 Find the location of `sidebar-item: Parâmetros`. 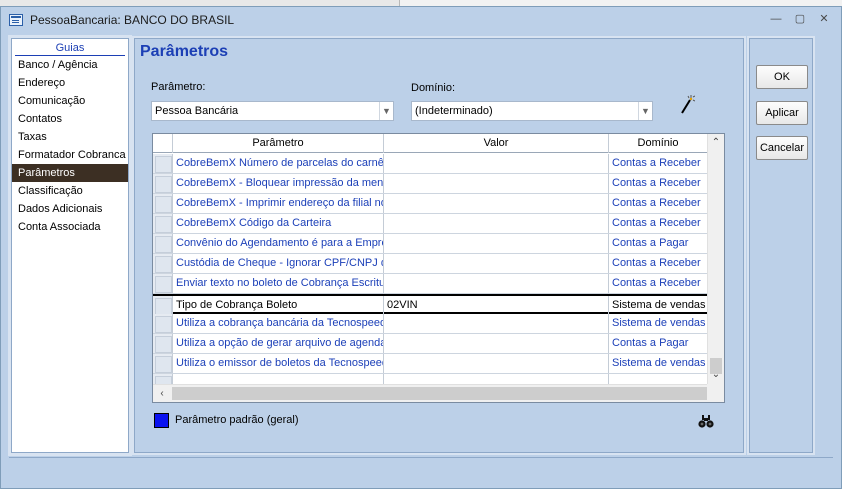

sidebar-item: Parâmetros is located at coordinates (70, 173).